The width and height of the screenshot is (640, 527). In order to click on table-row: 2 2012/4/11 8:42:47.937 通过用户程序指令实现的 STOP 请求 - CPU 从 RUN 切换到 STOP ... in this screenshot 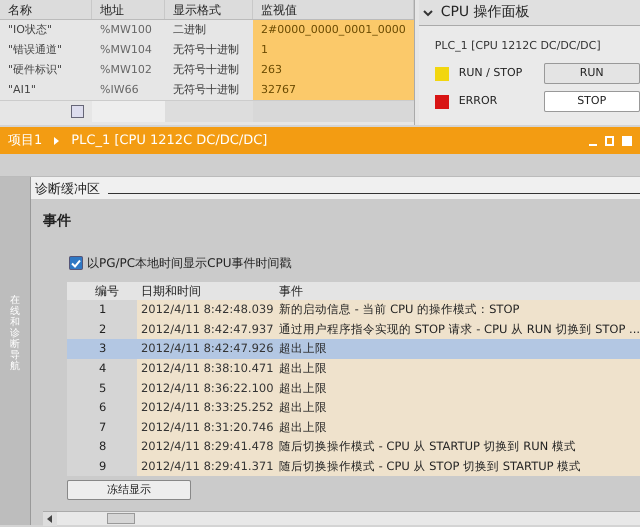, I will do `click(353, 330)`.